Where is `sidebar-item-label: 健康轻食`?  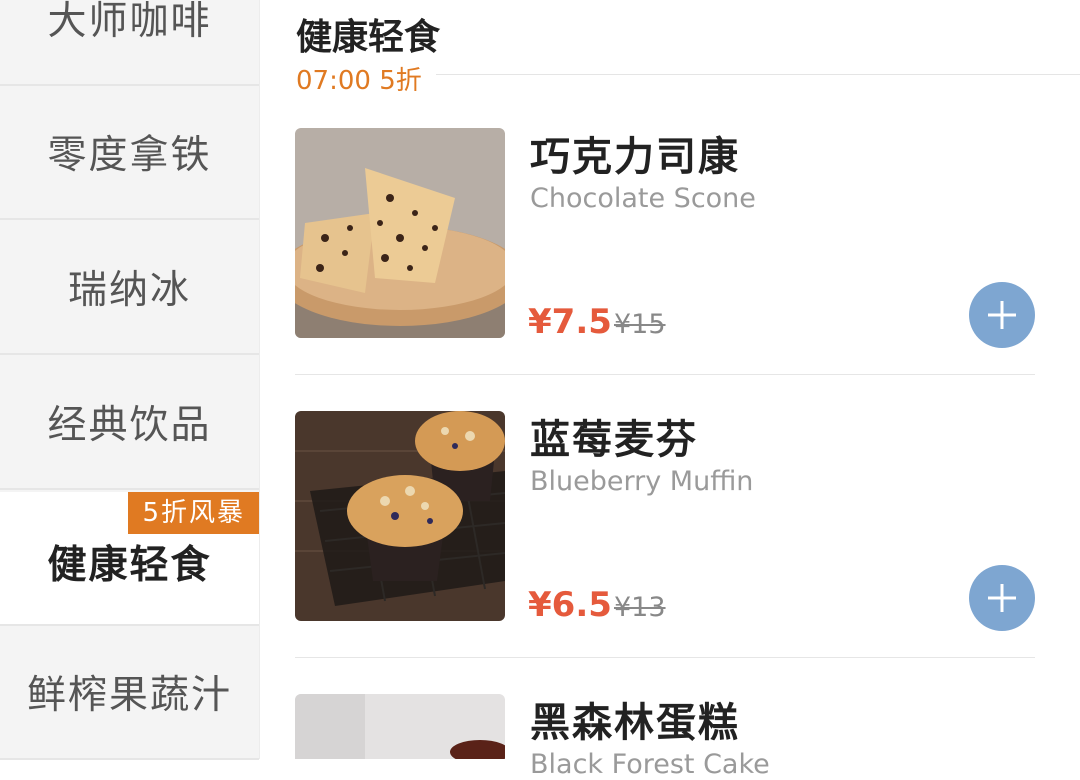
sidebar-item-label: 健康轻食 is located at coordinates (129, 565).